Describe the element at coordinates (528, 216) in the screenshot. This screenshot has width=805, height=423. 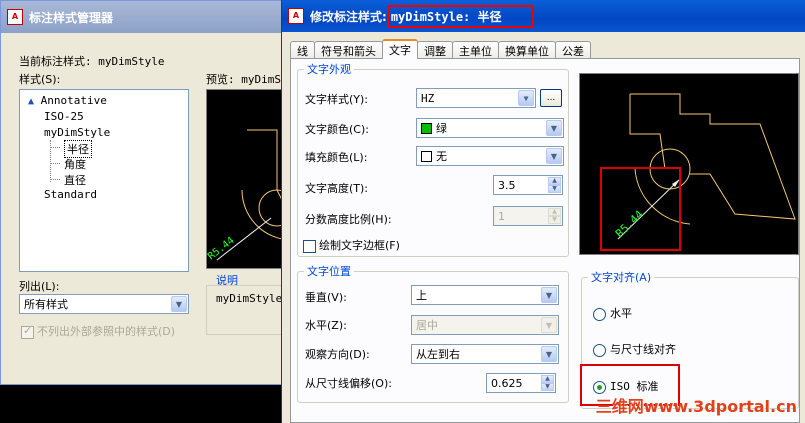
I see `fraction-scale-spinner: 1 ▲ ▼` at that location.